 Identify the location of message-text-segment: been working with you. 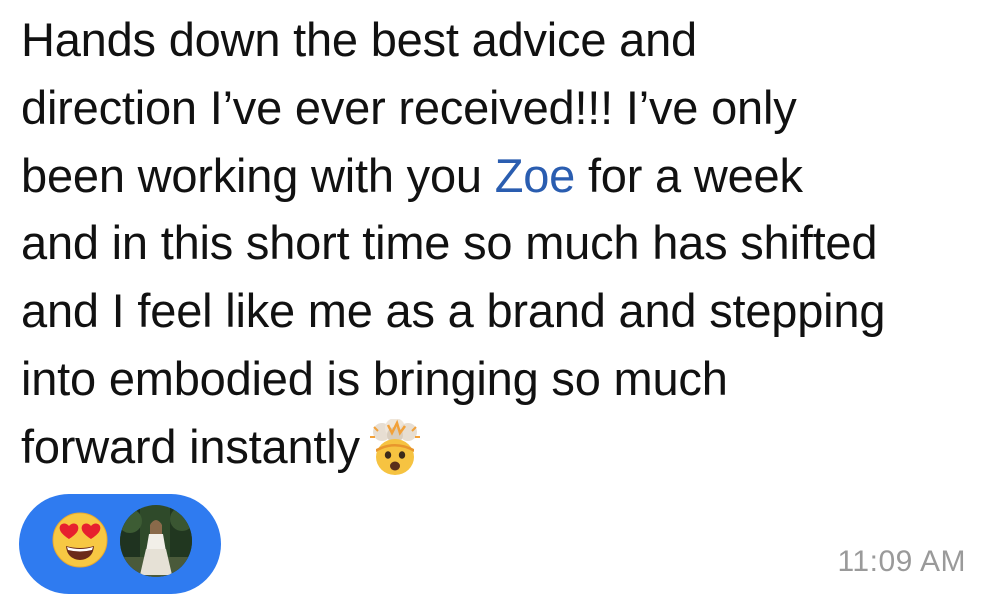
(258, 175).